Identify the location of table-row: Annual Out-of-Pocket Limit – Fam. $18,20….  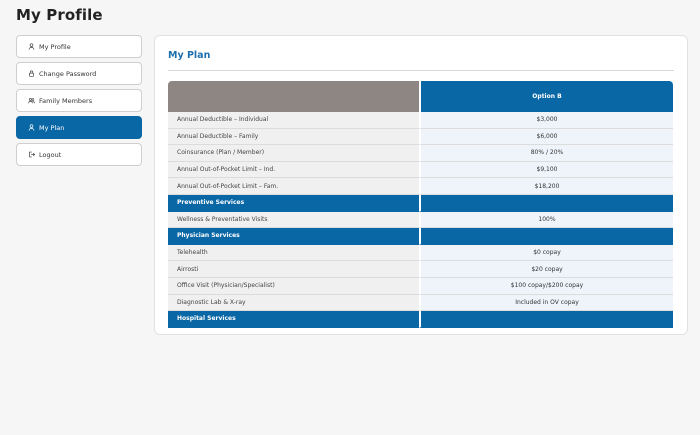
(420, 186).